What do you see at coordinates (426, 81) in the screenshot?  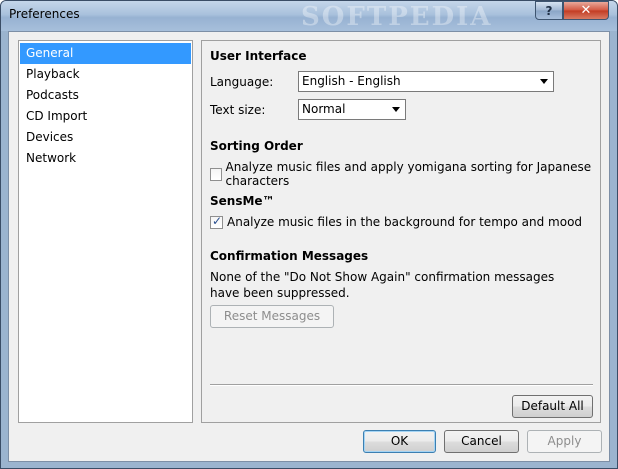 I see `language-select: English - English` at bounding box center [426, 81].